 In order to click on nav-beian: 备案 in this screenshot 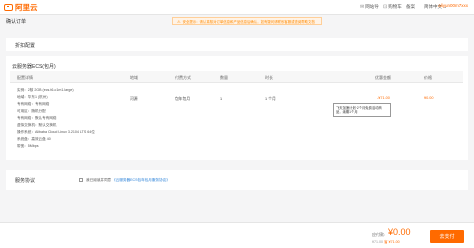, I will do `click(410, 7)`.